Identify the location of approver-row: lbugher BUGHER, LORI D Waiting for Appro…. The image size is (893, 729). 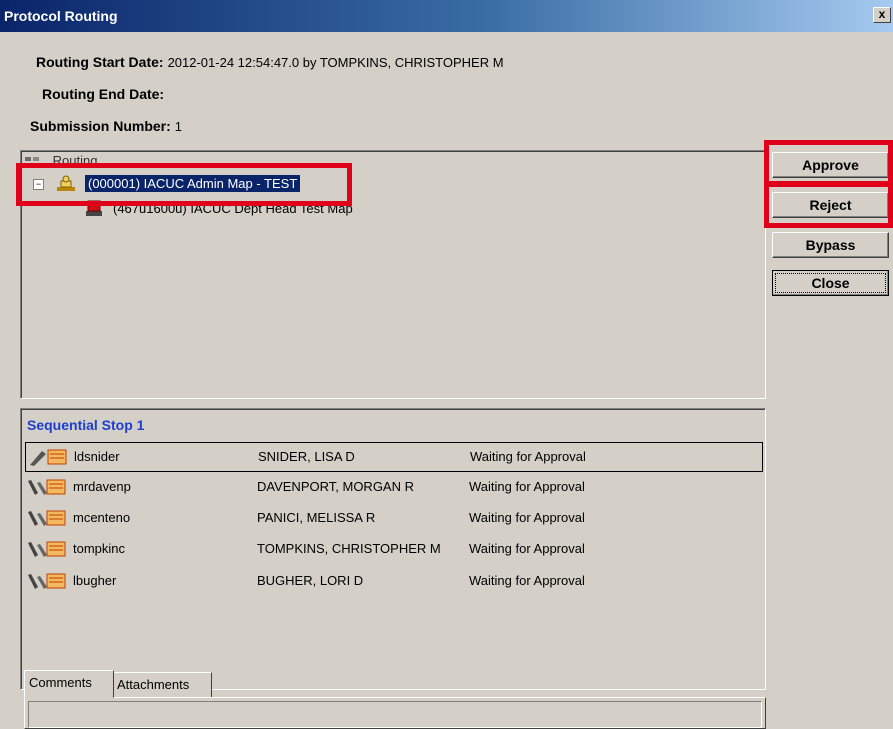
(393, 581).